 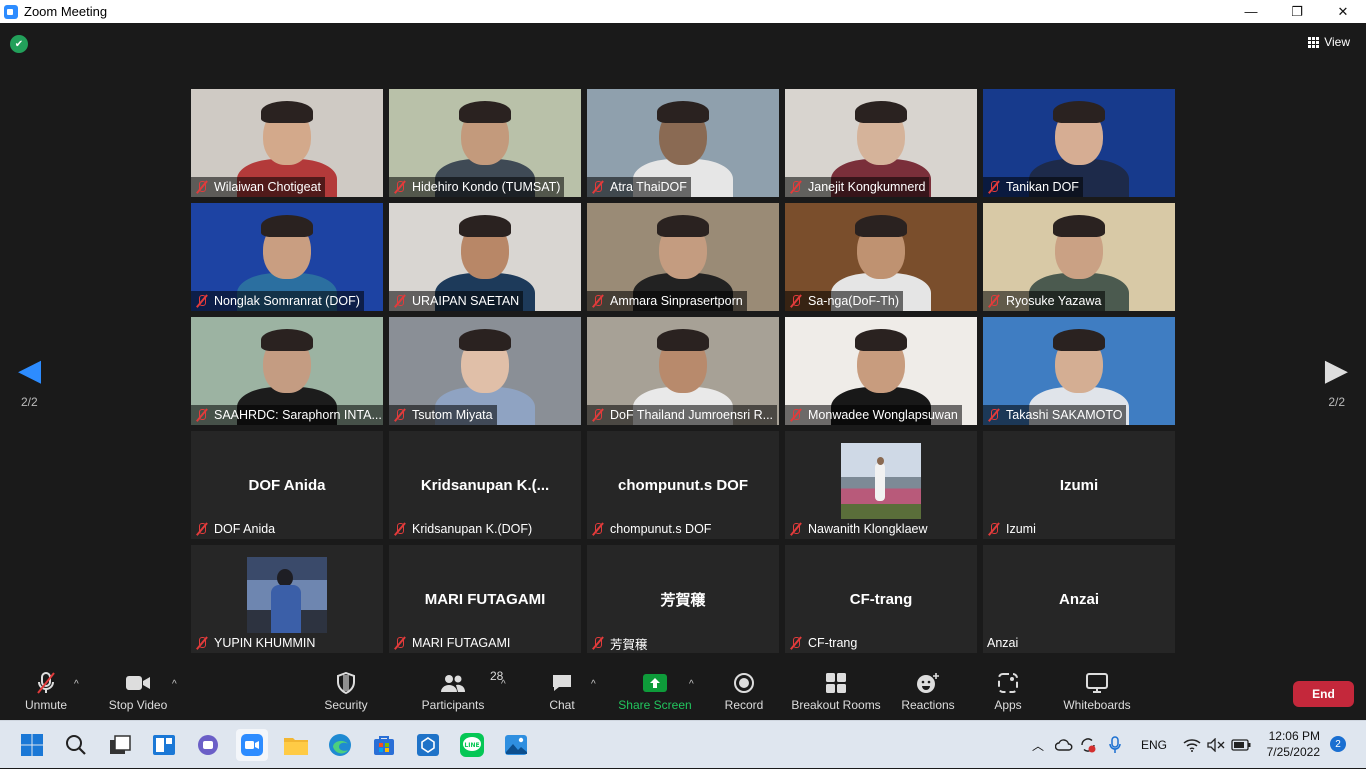 What do you see at coordinates (1297, 11) in the screenshot?
I see `maximize-button: ❐` at bounding box center [1297, 11].